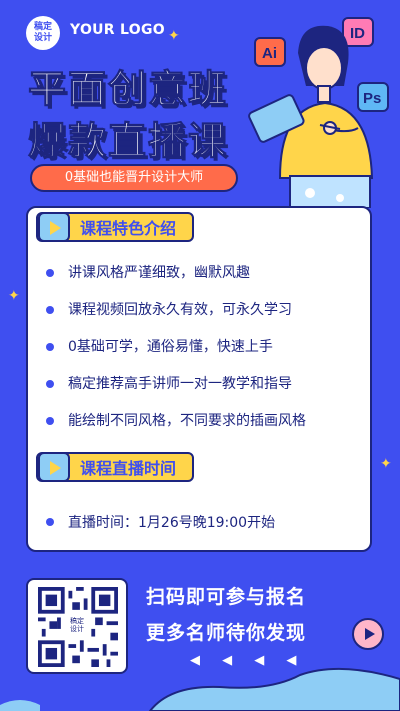 This screenshot has height=711, width=400. What do you see at coordinates (43, 33) in the screenshot?
I see `logo-badge: 稿定 设计` at bounding box center [43, 33].